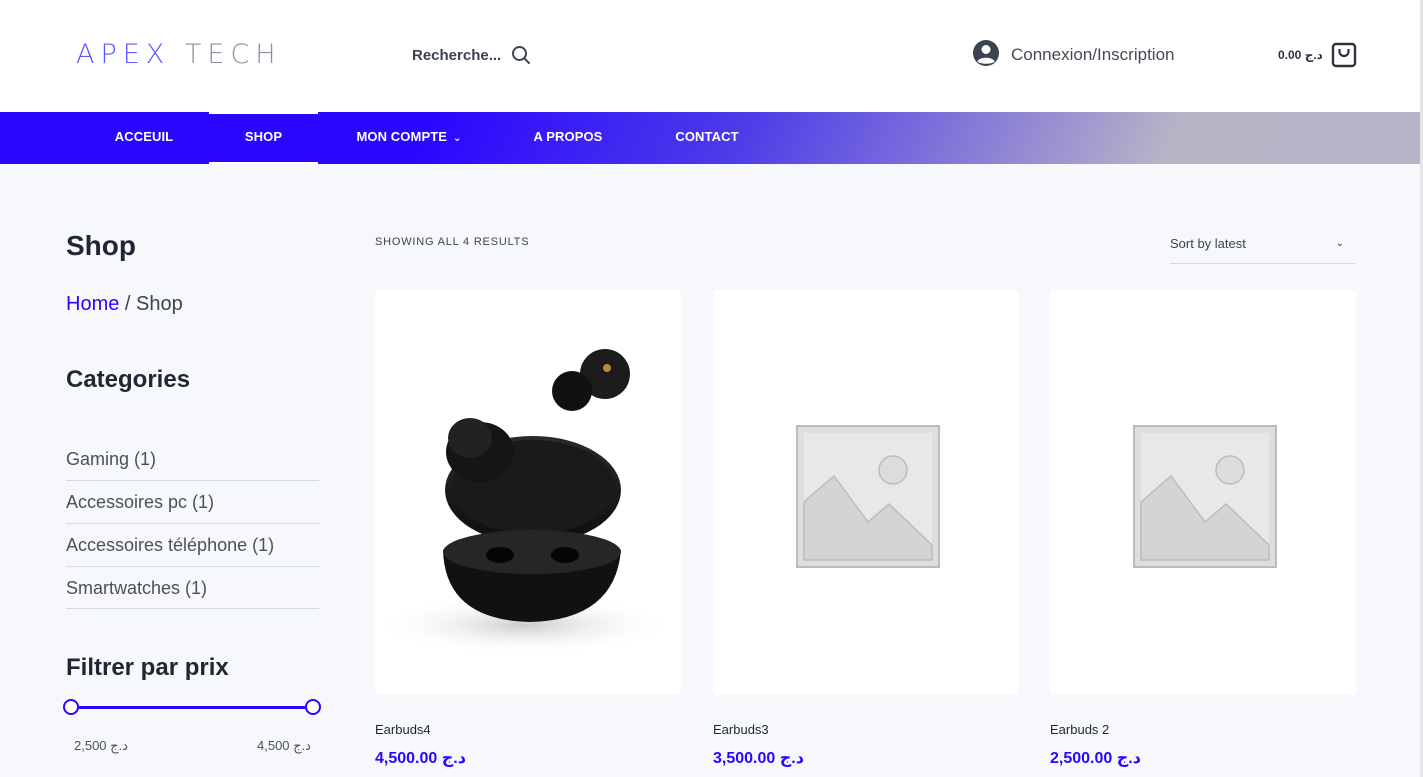  Describe the element at coordinates (1263, 245) in the screenshot. I see `sort-select: Sort by latest ⌄` at that location.